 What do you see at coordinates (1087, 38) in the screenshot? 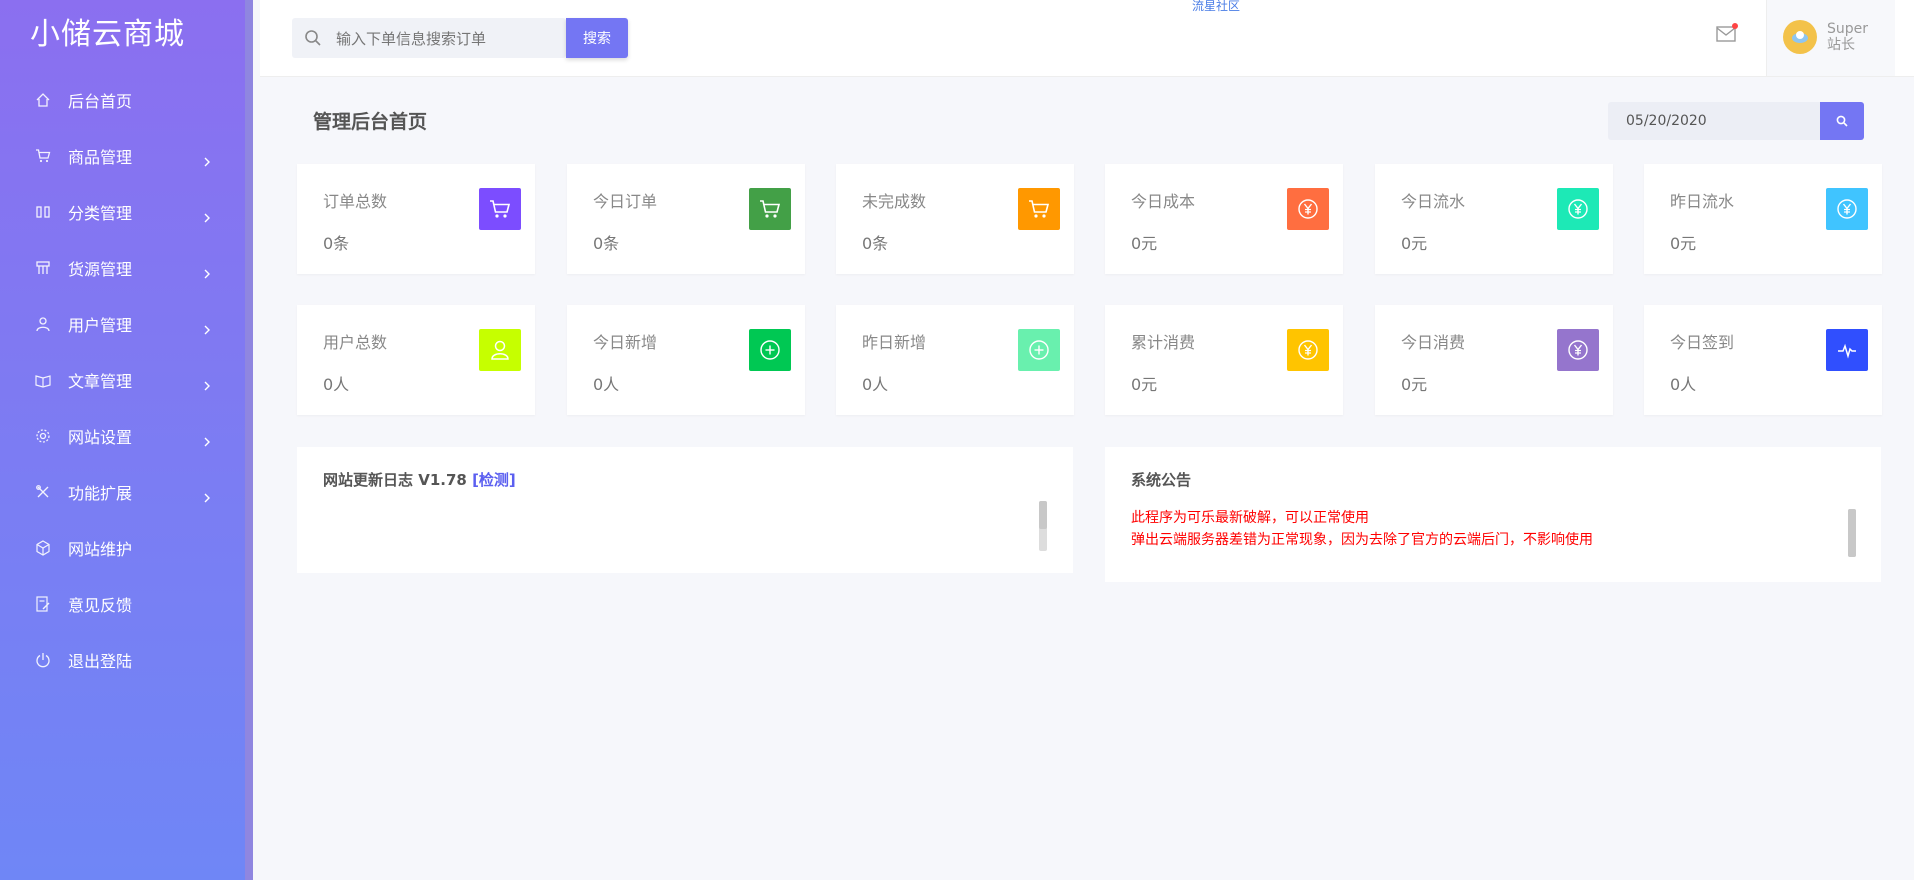
I see `top-header: 流星社区 搜索 Super 站长` at bounding box center [1087, 38].